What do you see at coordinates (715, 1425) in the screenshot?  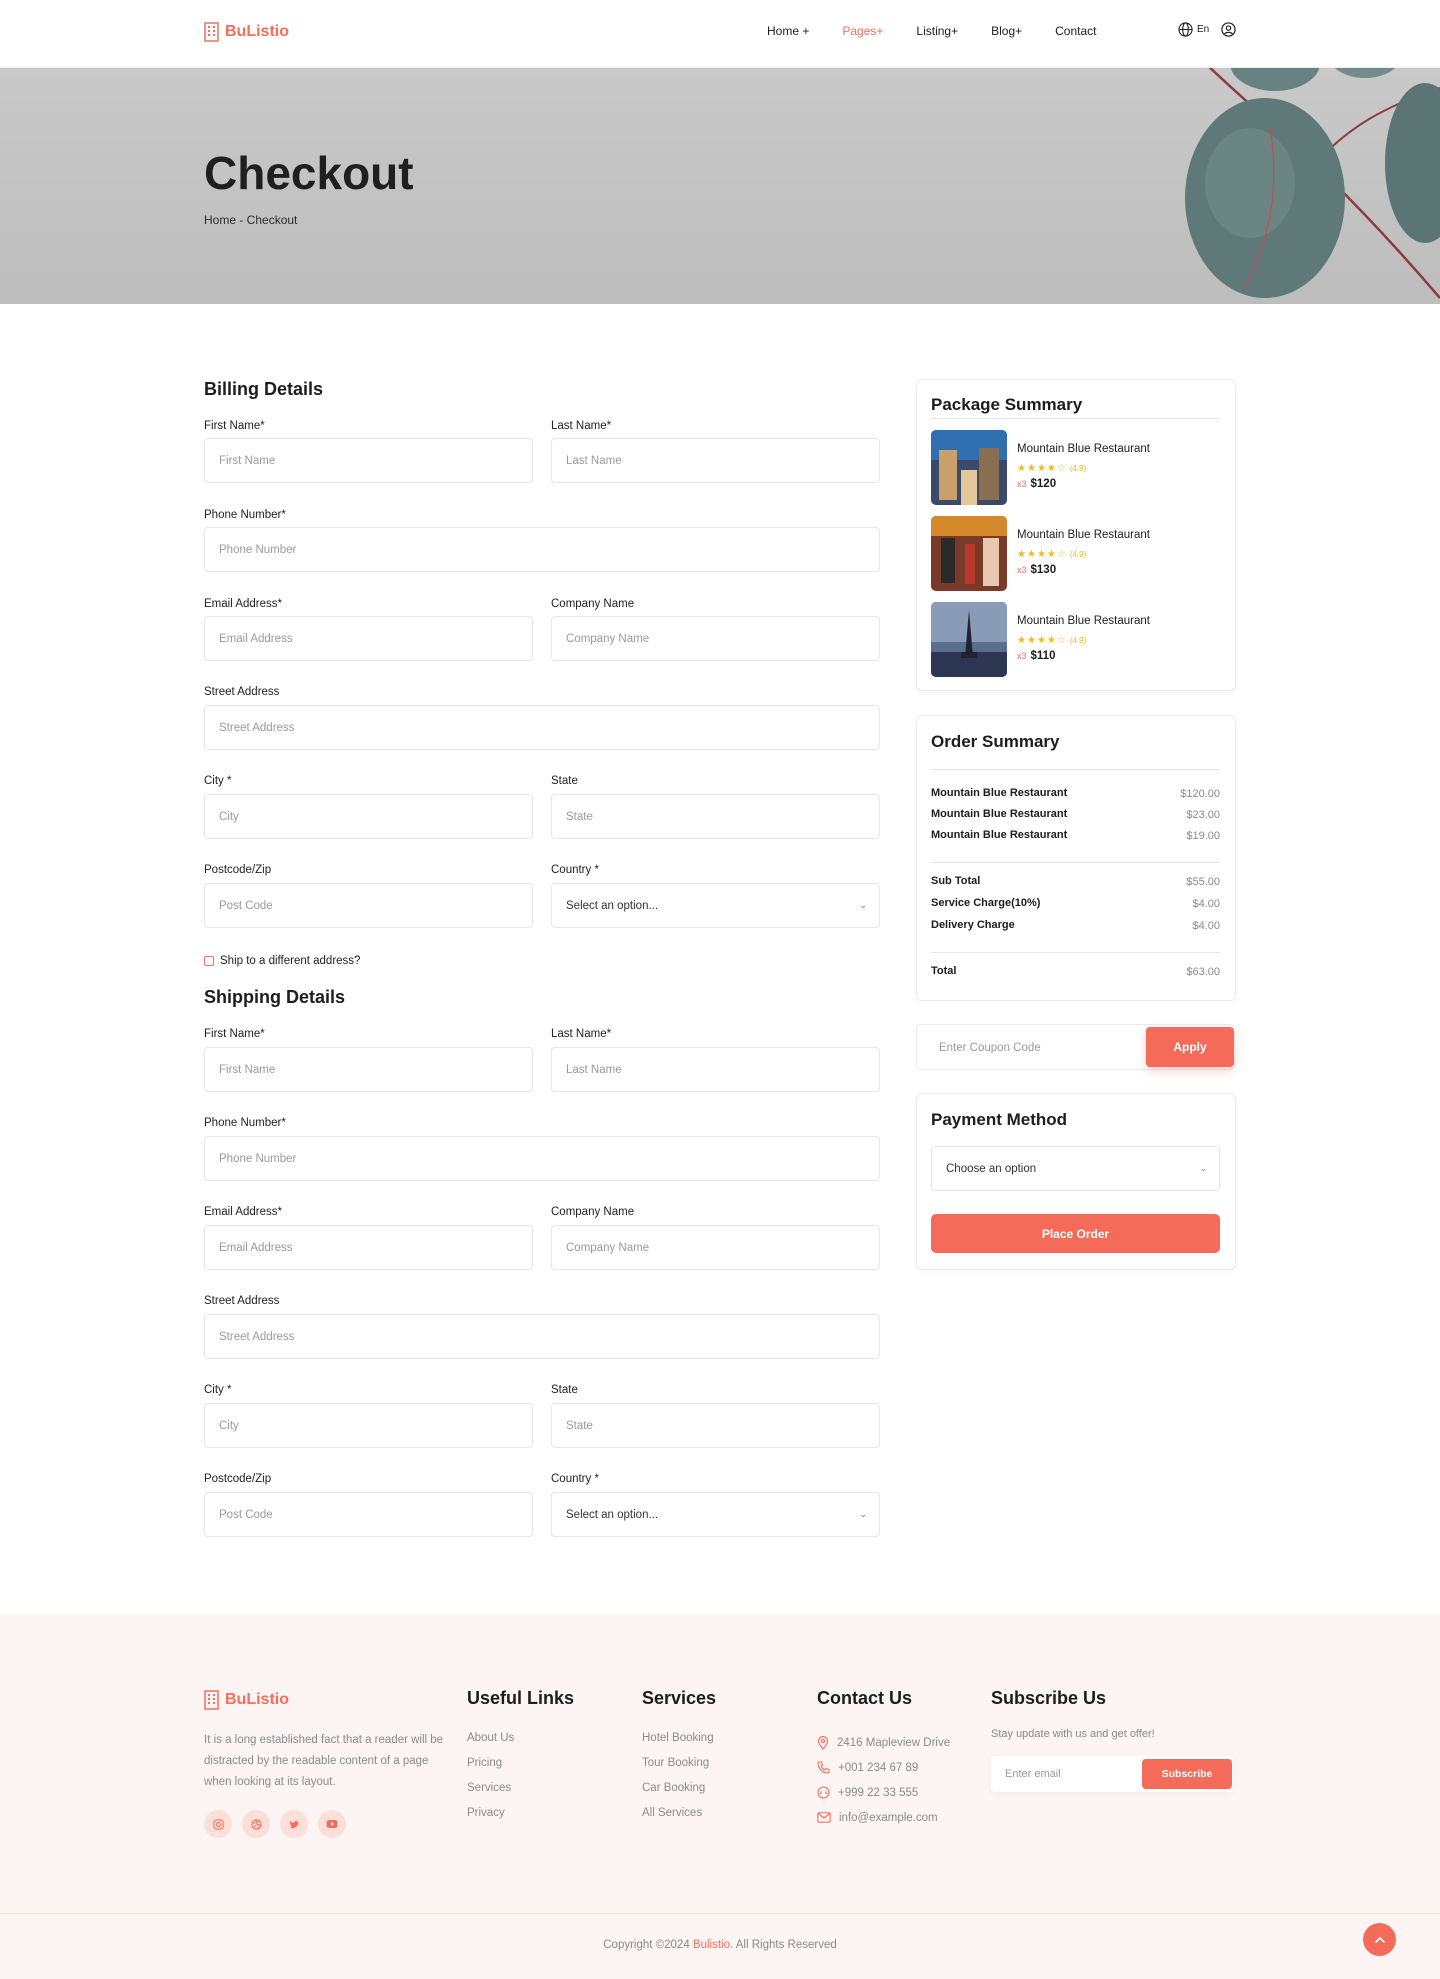 I see `shipping-state-input: State` at bounding box center [715, 1425].